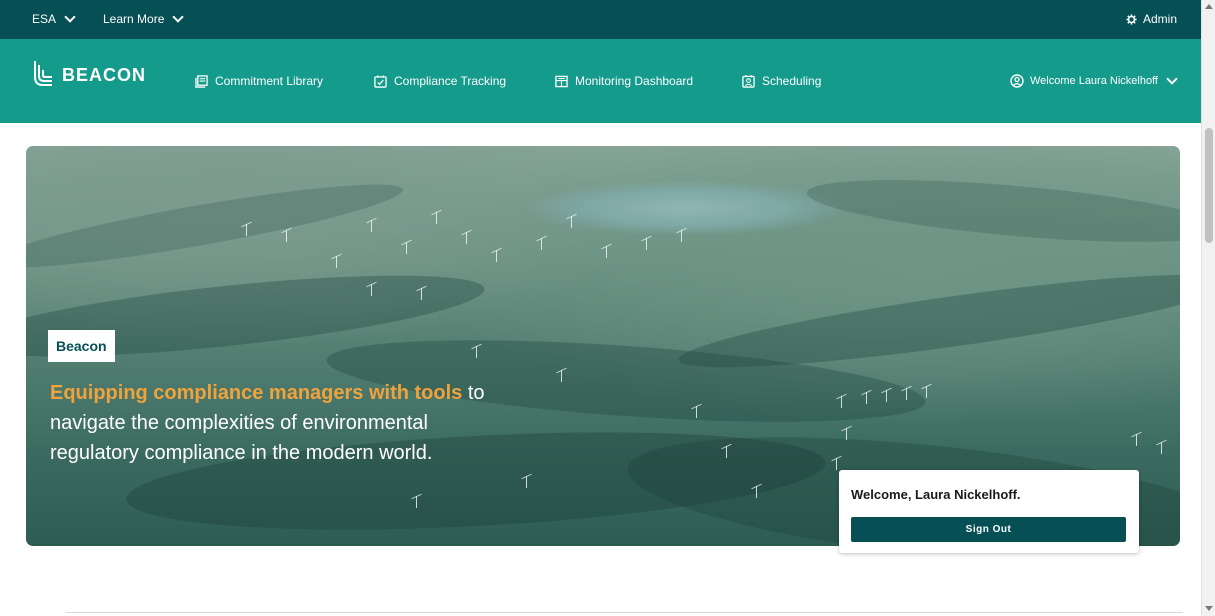 This screenshot has width=1215, height=616. I want to click on sign-out-button: Sign Out, so click(988, 529).